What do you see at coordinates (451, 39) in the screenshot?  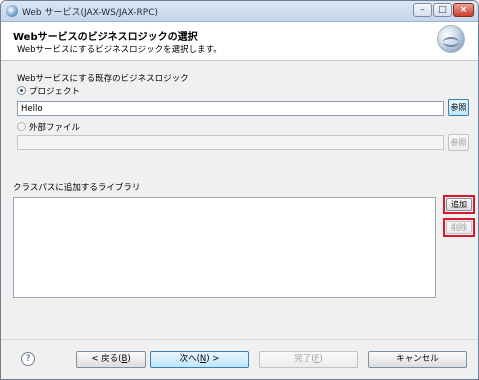 I see `globe-icon` at bounding box center [451, 39].